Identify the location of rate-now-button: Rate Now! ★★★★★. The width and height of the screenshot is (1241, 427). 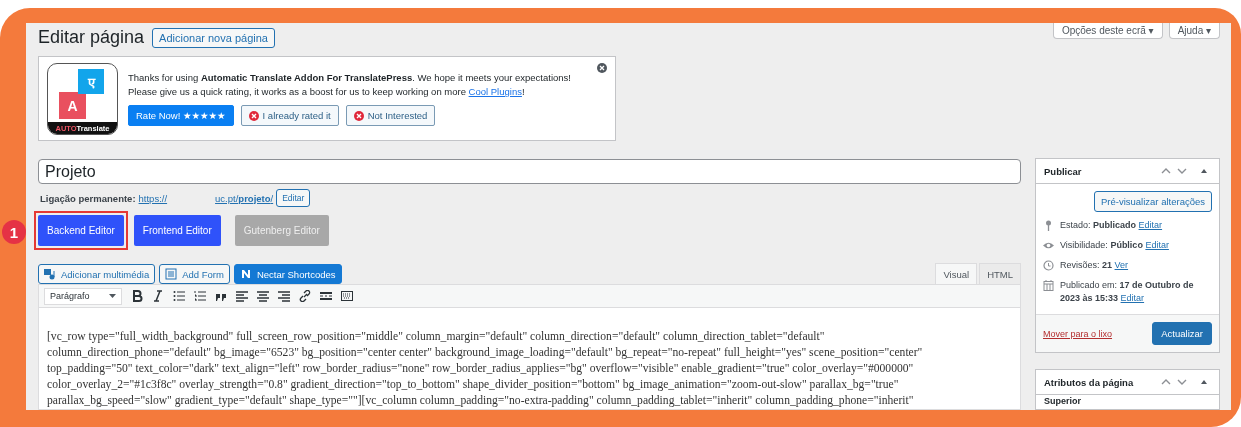
(181, 115).